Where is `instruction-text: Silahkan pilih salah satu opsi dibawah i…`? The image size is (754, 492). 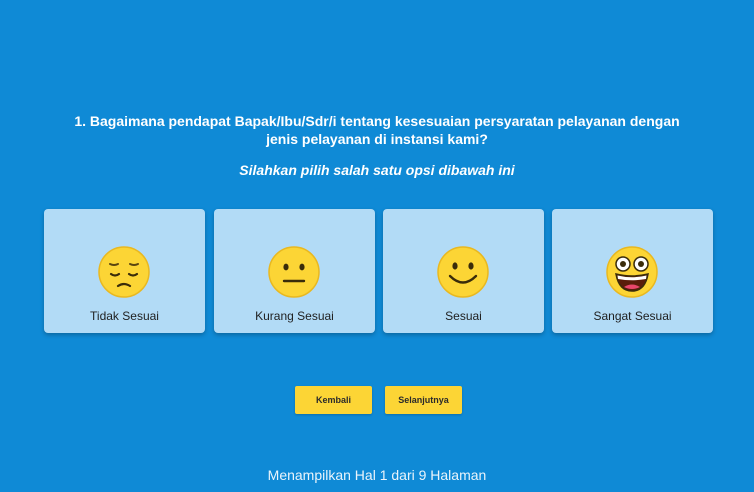
instruction-text: Silahkan pilih salah satu opsi dibawah i… is located at coordinates (377, 170).